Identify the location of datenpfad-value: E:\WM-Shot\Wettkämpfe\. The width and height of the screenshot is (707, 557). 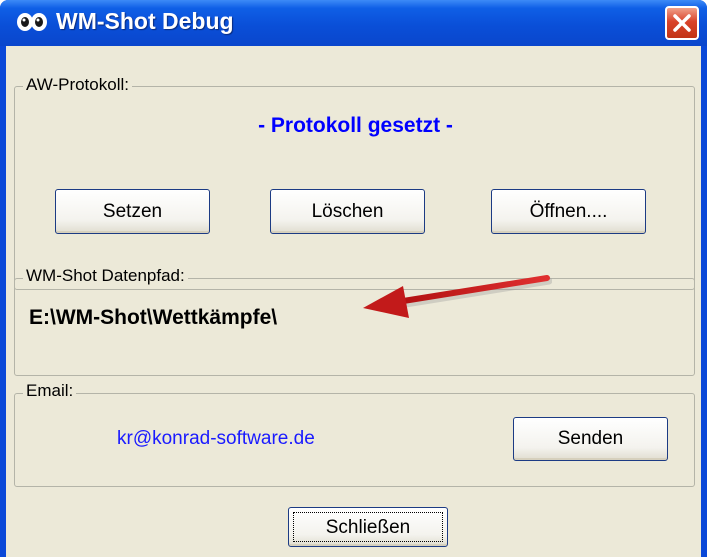
(153, 317).